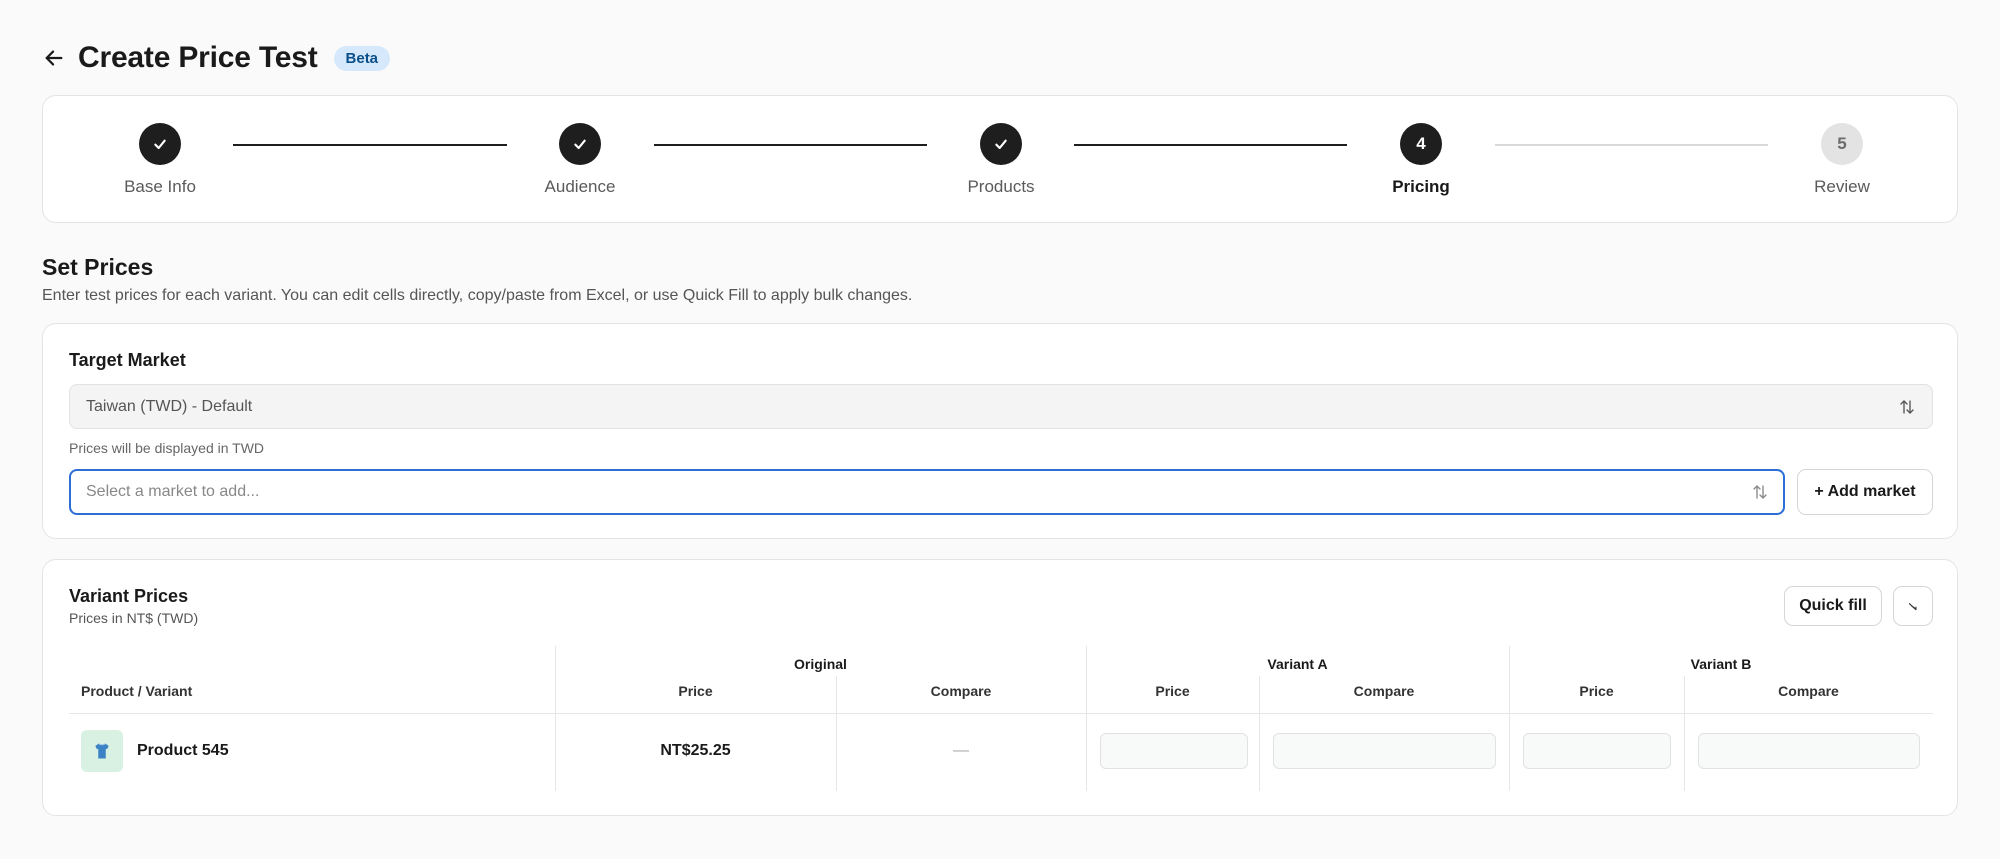  I want to click on column-group-variant-a: Variant A, so click(1297, 664).